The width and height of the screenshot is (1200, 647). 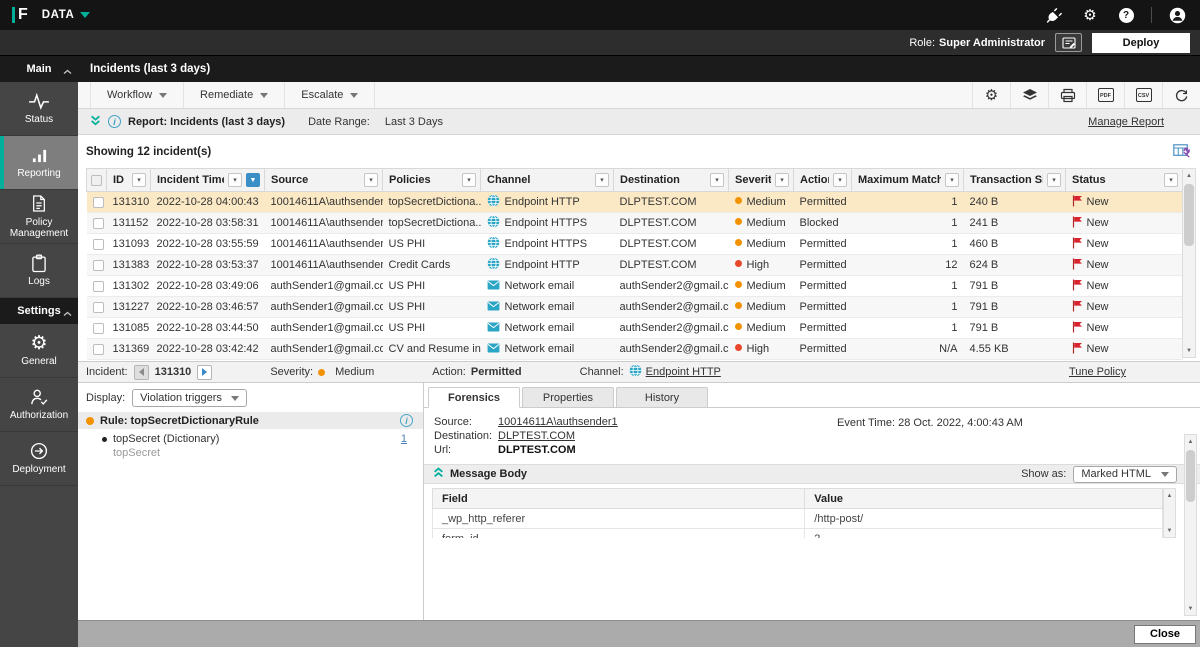 I want to click on tab-history: History, so click(x=662, y=397).